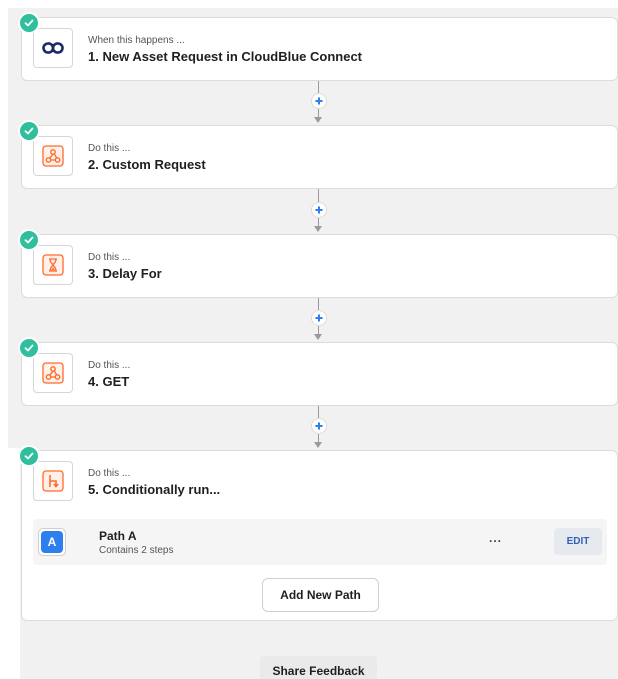  I want to click on path-step-count: Contains 2 steps, so click(136, 550).